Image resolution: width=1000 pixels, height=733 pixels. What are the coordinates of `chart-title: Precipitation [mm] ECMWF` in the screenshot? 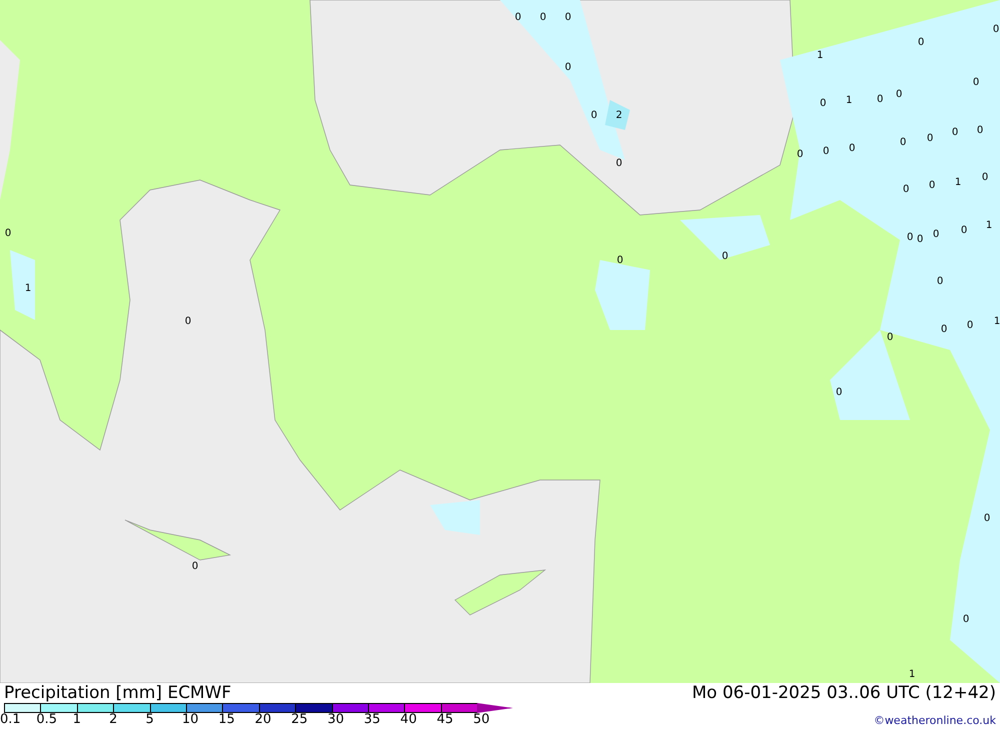 It's located at (118, 693).